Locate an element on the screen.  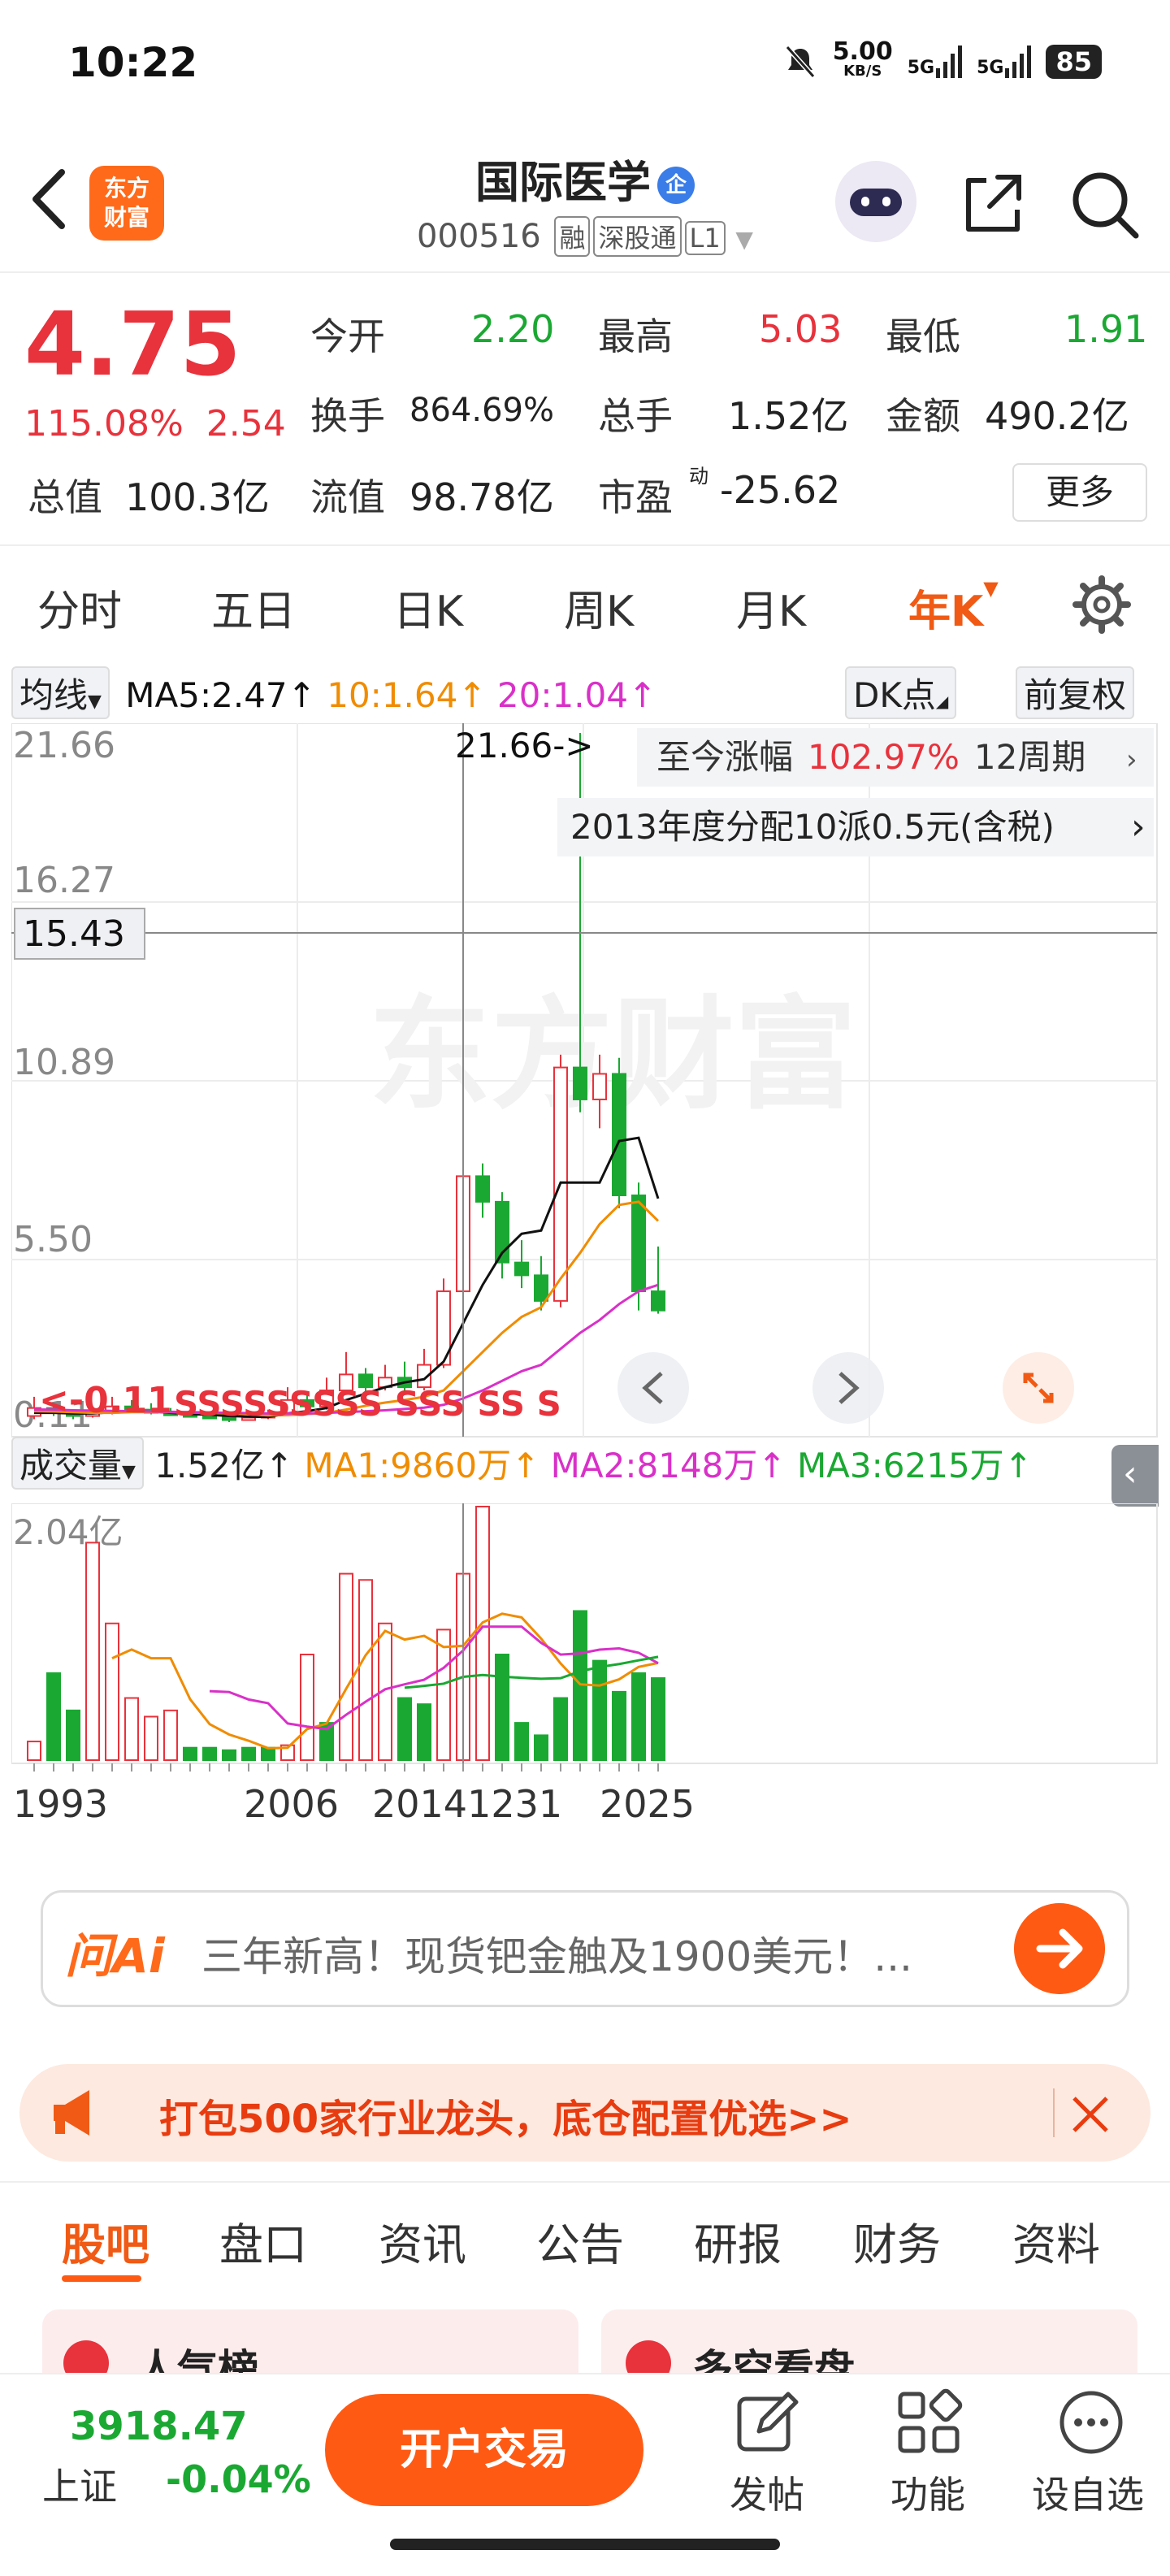
low-marker: <-0.11 is located at coordinates (105, 1401).